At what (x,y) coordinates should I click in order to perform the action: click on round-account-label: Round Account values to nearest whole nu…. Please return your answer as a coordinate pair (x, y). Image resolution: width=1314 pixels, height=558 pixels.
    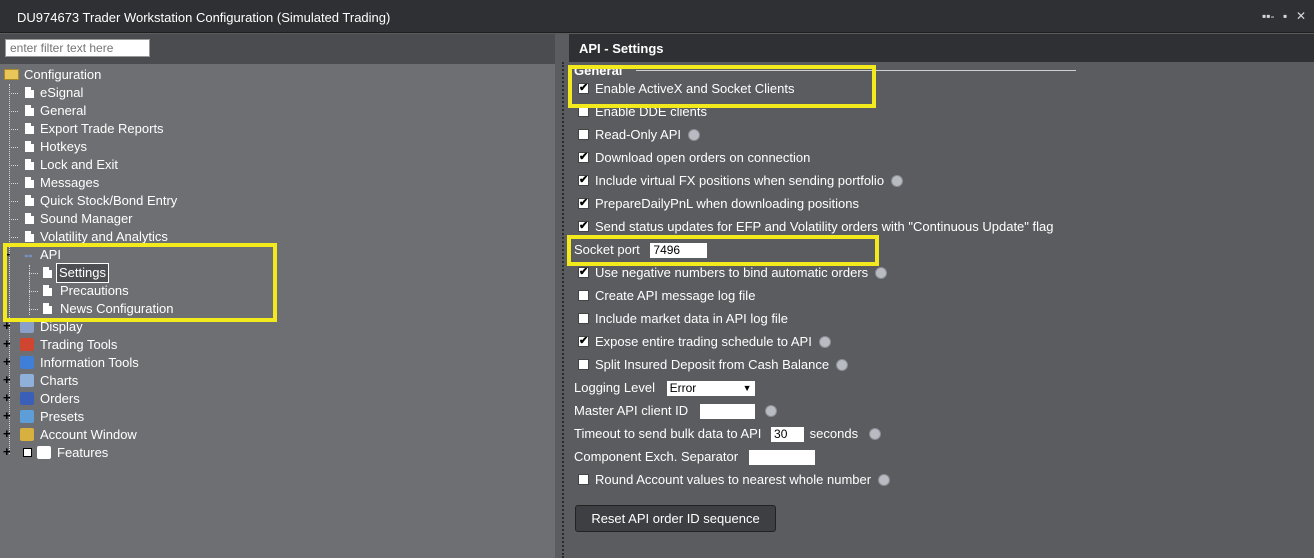
    Looking at the image, I should click on (743, 480).